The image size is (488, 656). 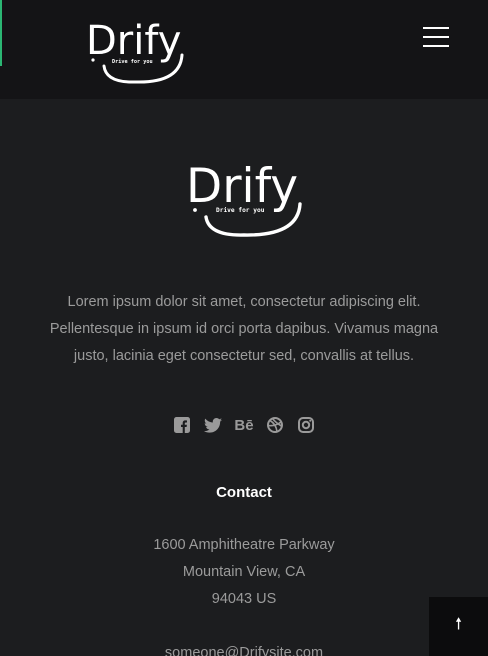 I want to click on back-to-top-button: 🠕, so click(x=458, y=626).